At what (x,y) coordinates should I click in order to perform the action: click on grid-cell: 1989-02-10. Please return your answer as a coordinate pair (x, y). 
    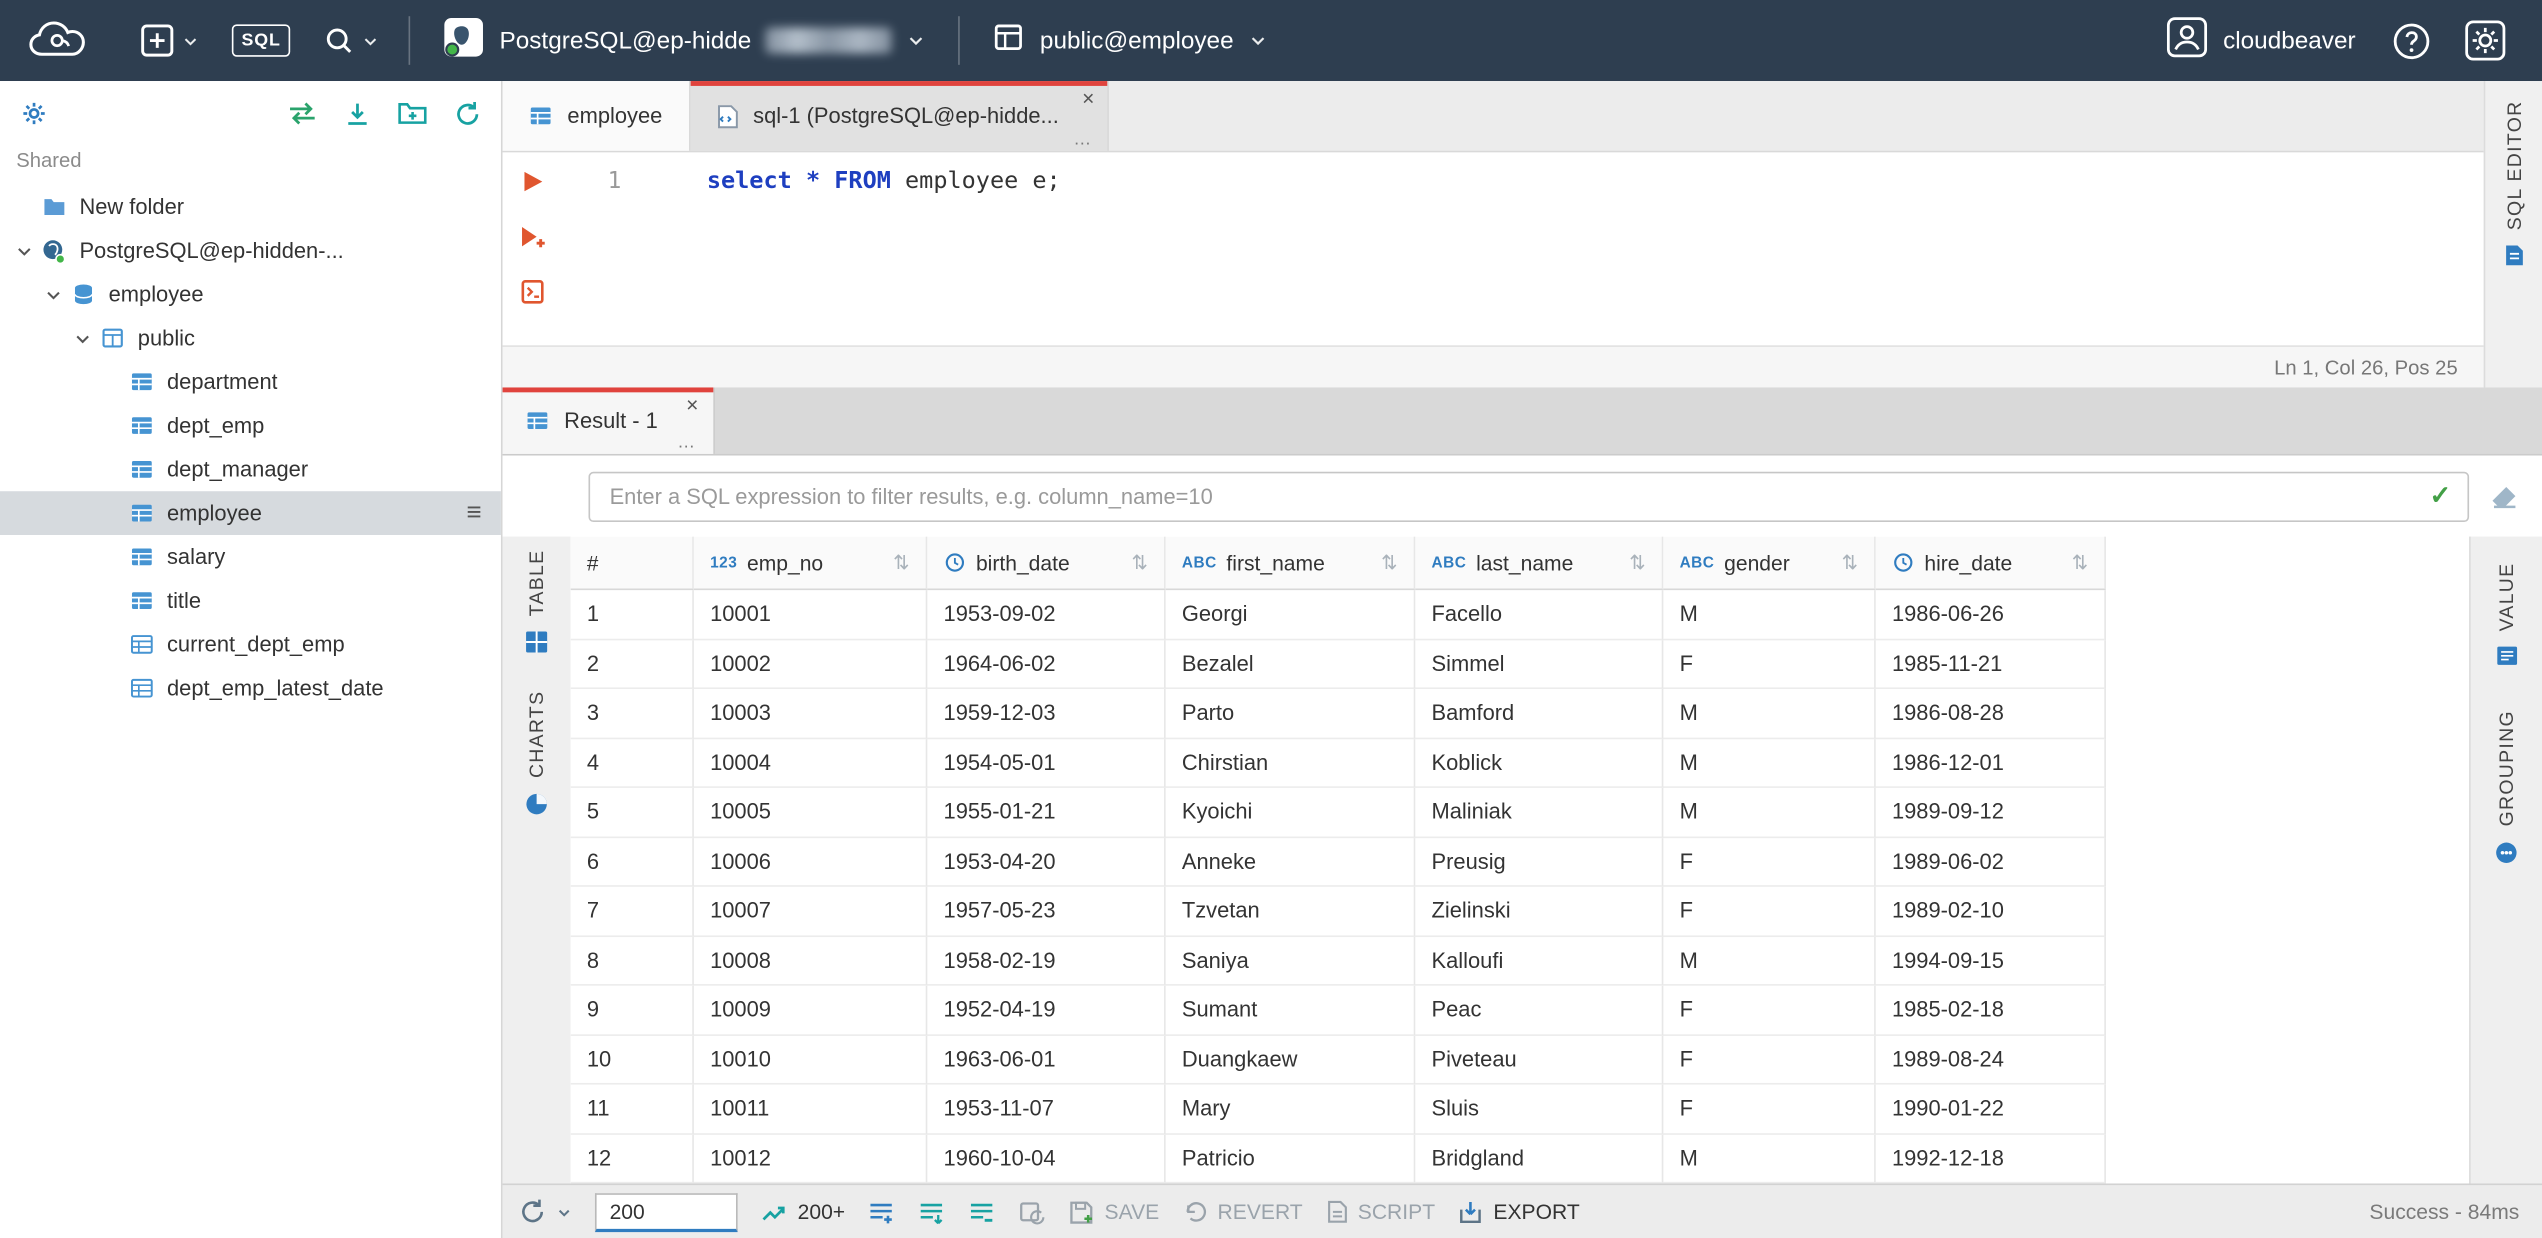
    Looking at the image, I should click on (1990, 911).